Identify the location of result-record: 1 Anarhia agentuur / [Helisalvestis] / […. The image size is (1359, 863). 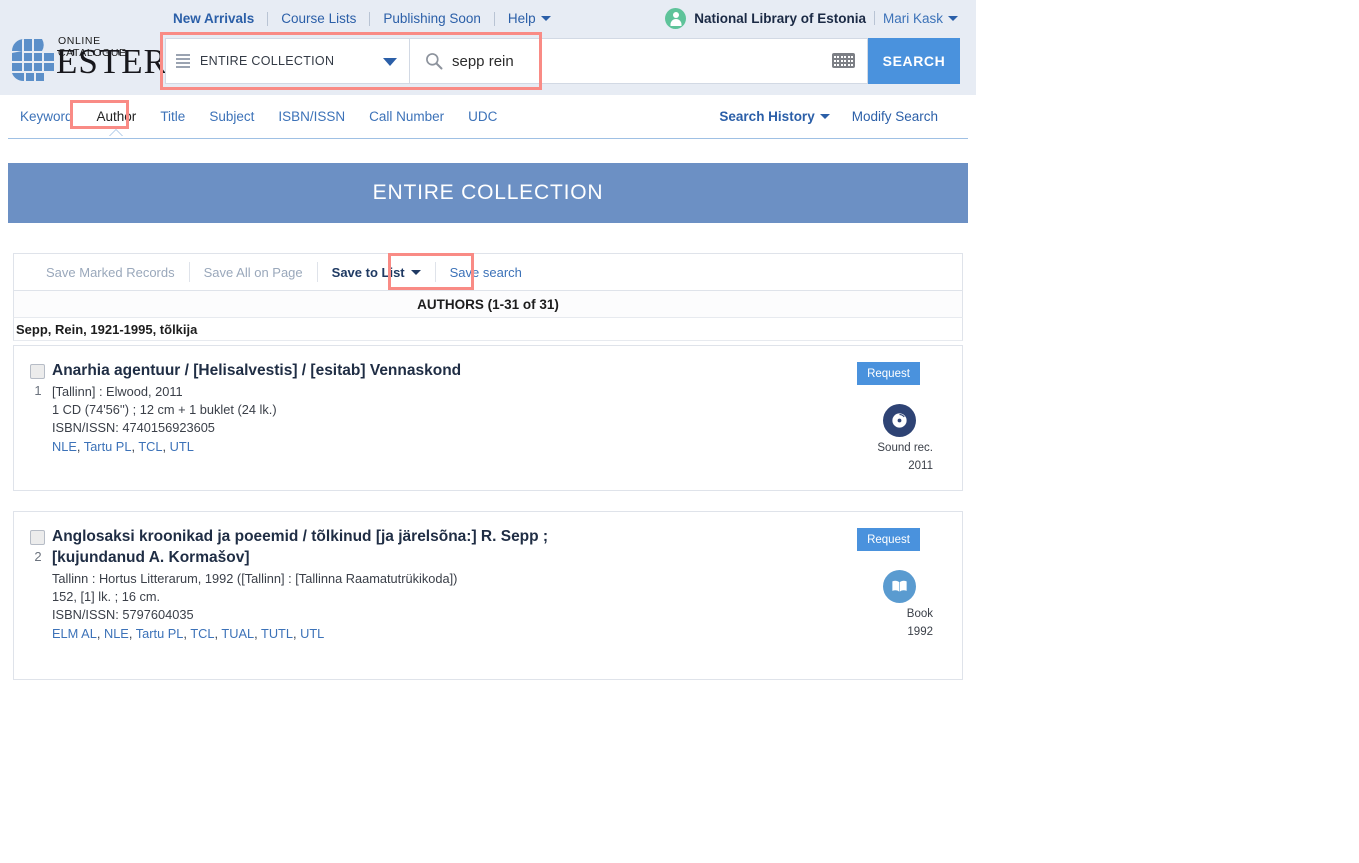
(488, 418).